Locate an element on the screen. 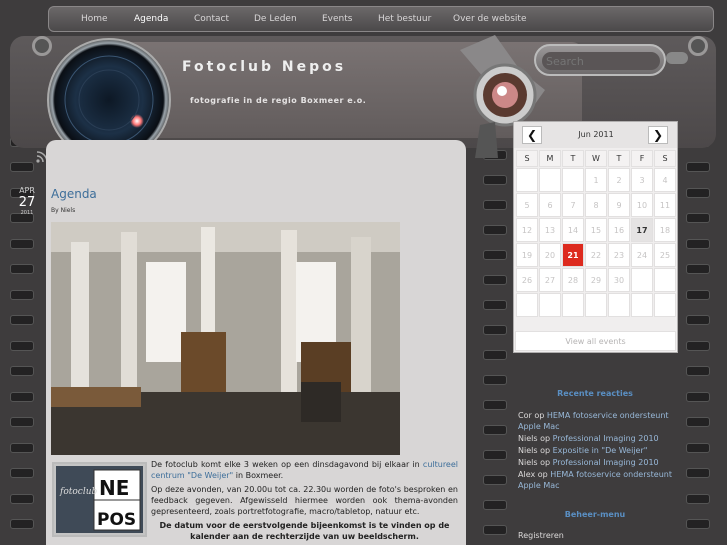 The height and width of the screenshot is (545, 727). calendar-day-10: 10 is located at coordinates (642, 205).